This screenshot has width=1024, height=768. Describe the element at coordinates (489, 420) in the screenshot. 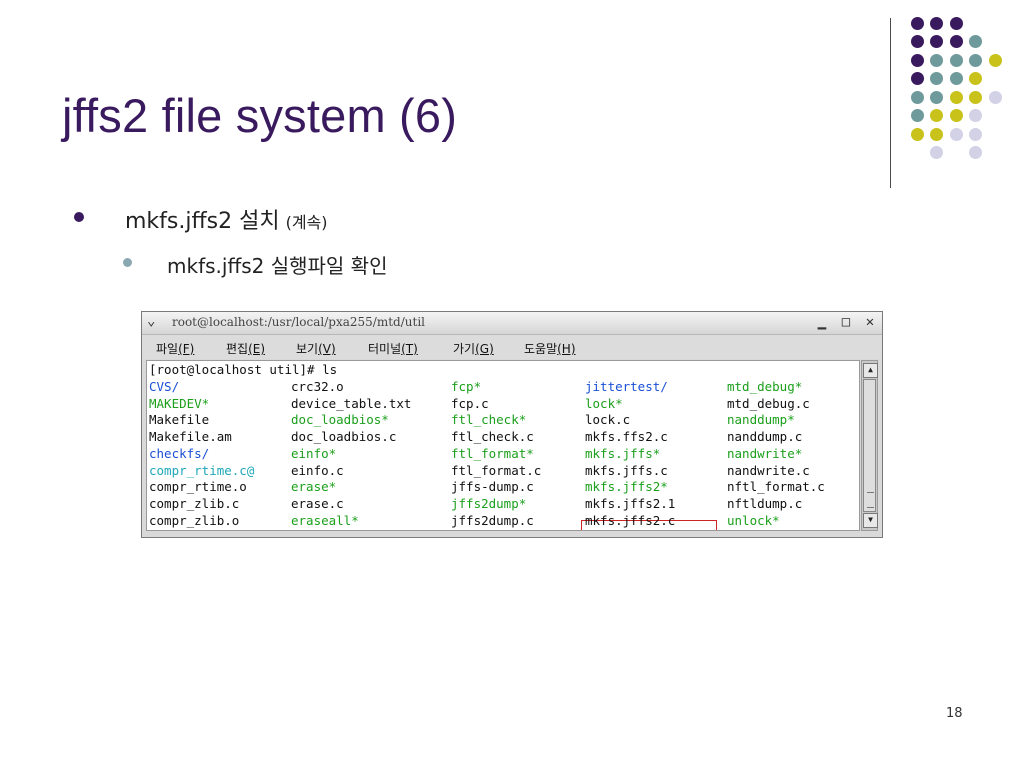

I see `file-entry: ftl_check*` at that location.